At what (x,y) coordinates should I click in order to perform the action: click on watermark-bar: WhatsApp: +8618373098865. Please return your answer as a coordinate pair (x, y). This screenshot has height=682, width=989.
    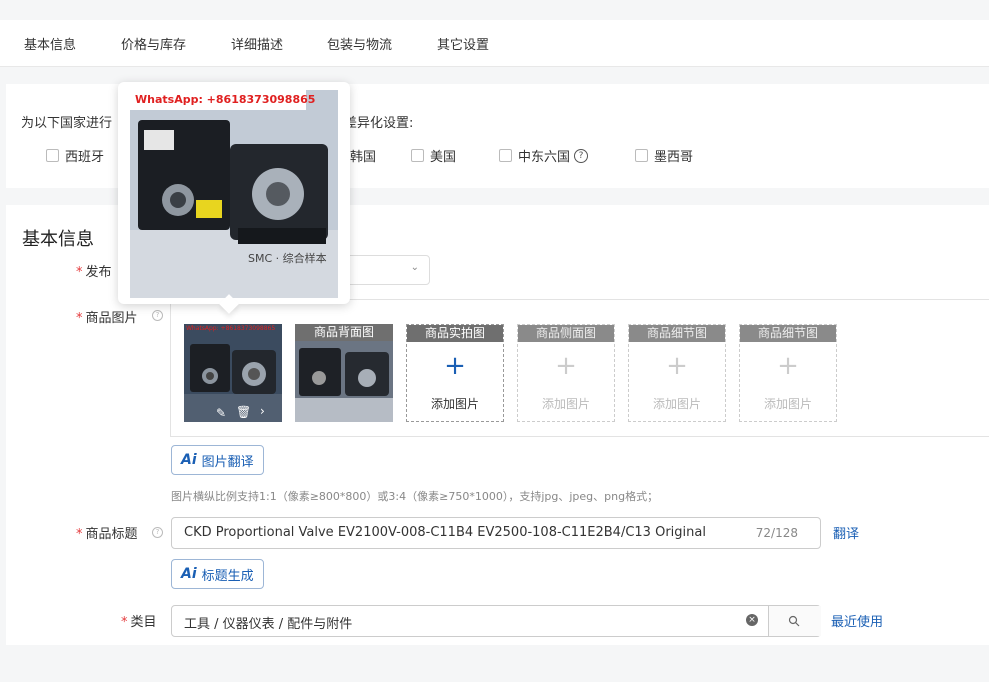
    Looking at the image, I should click on (222, 100).